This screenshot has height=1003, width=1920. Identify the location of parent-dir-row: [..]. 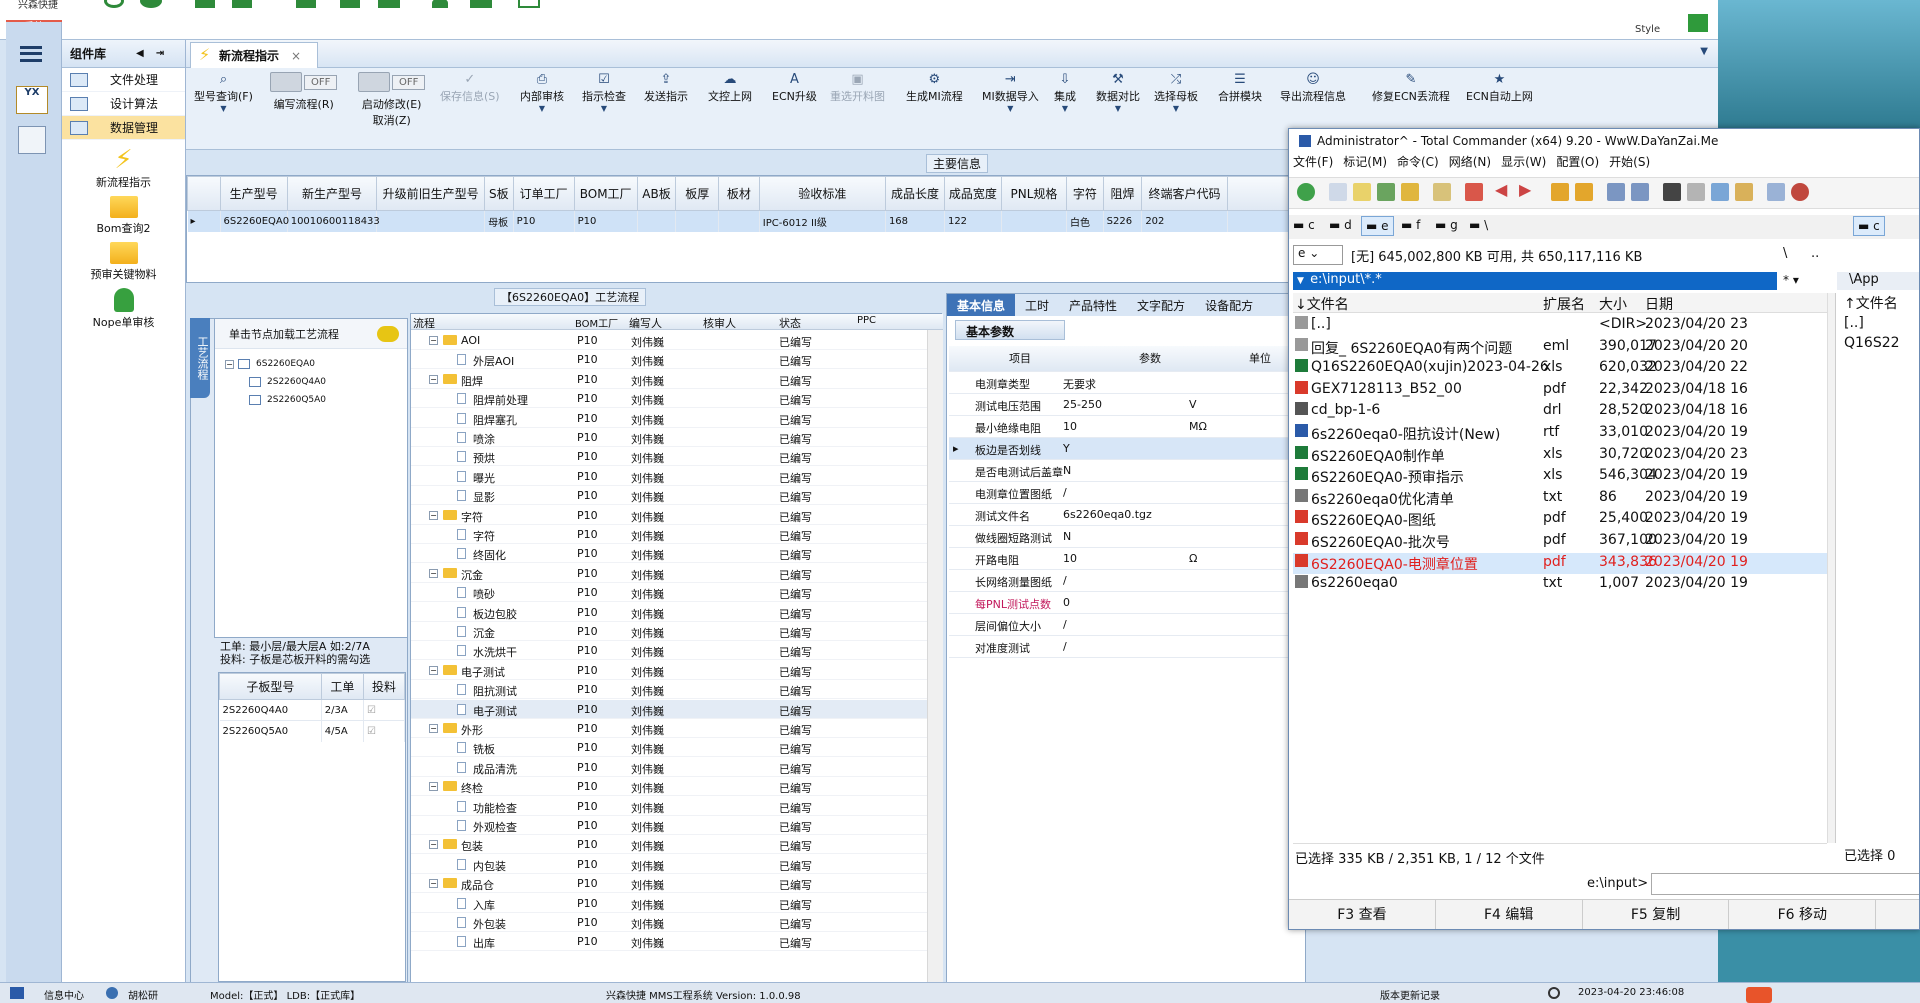
(1854, 323).